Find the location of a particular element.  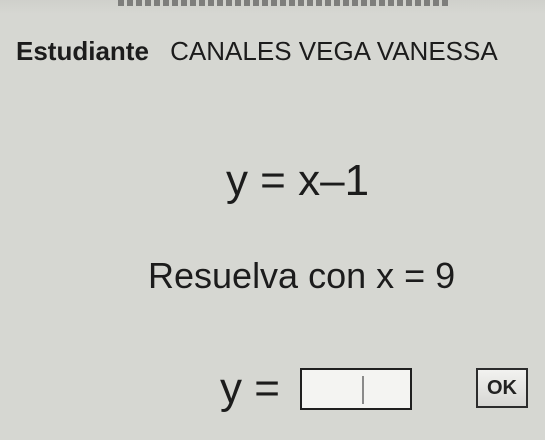

student-info: Estudiante CANALES VEGA VANESSA is located at coordinates (257, 51).